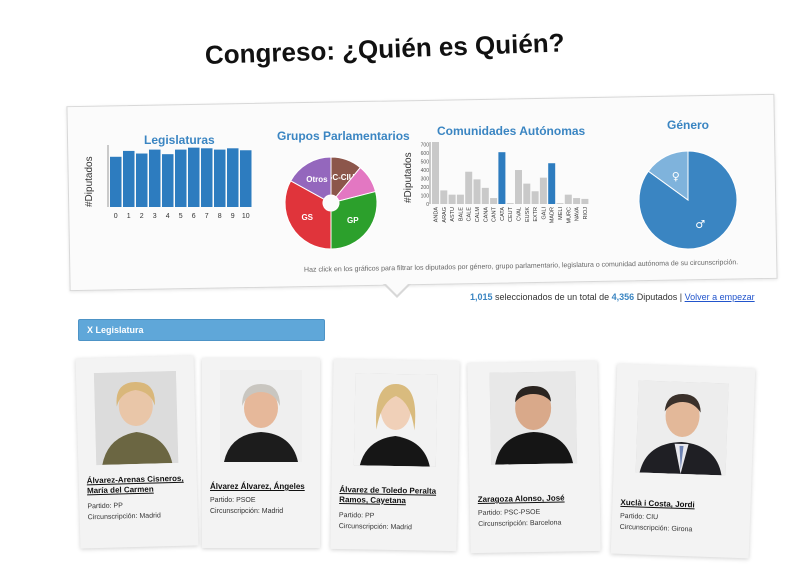  What do you see at coordinates (659, 297) in the screenshot?
I see `total-text: Diputados |` at bounding box center [659, 297].